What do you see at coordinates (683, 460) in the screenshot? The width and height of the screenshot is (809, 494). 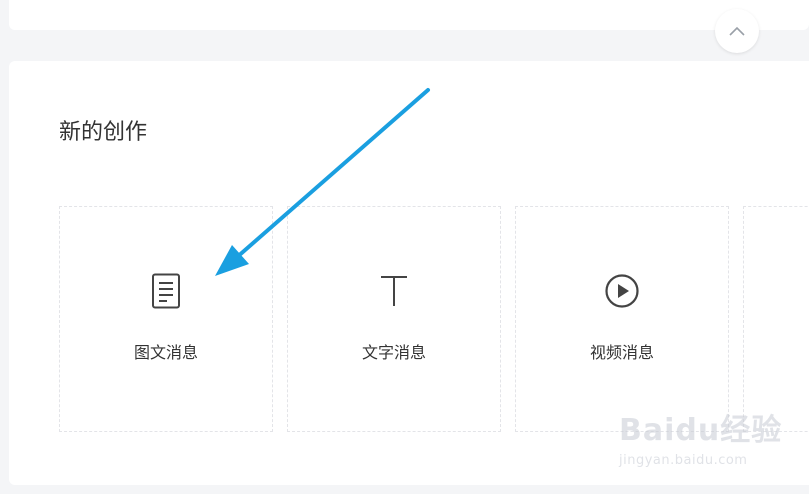 I see `baidu-watermark-url: jingyan.baidu.com` at bounding box center [683, 460].